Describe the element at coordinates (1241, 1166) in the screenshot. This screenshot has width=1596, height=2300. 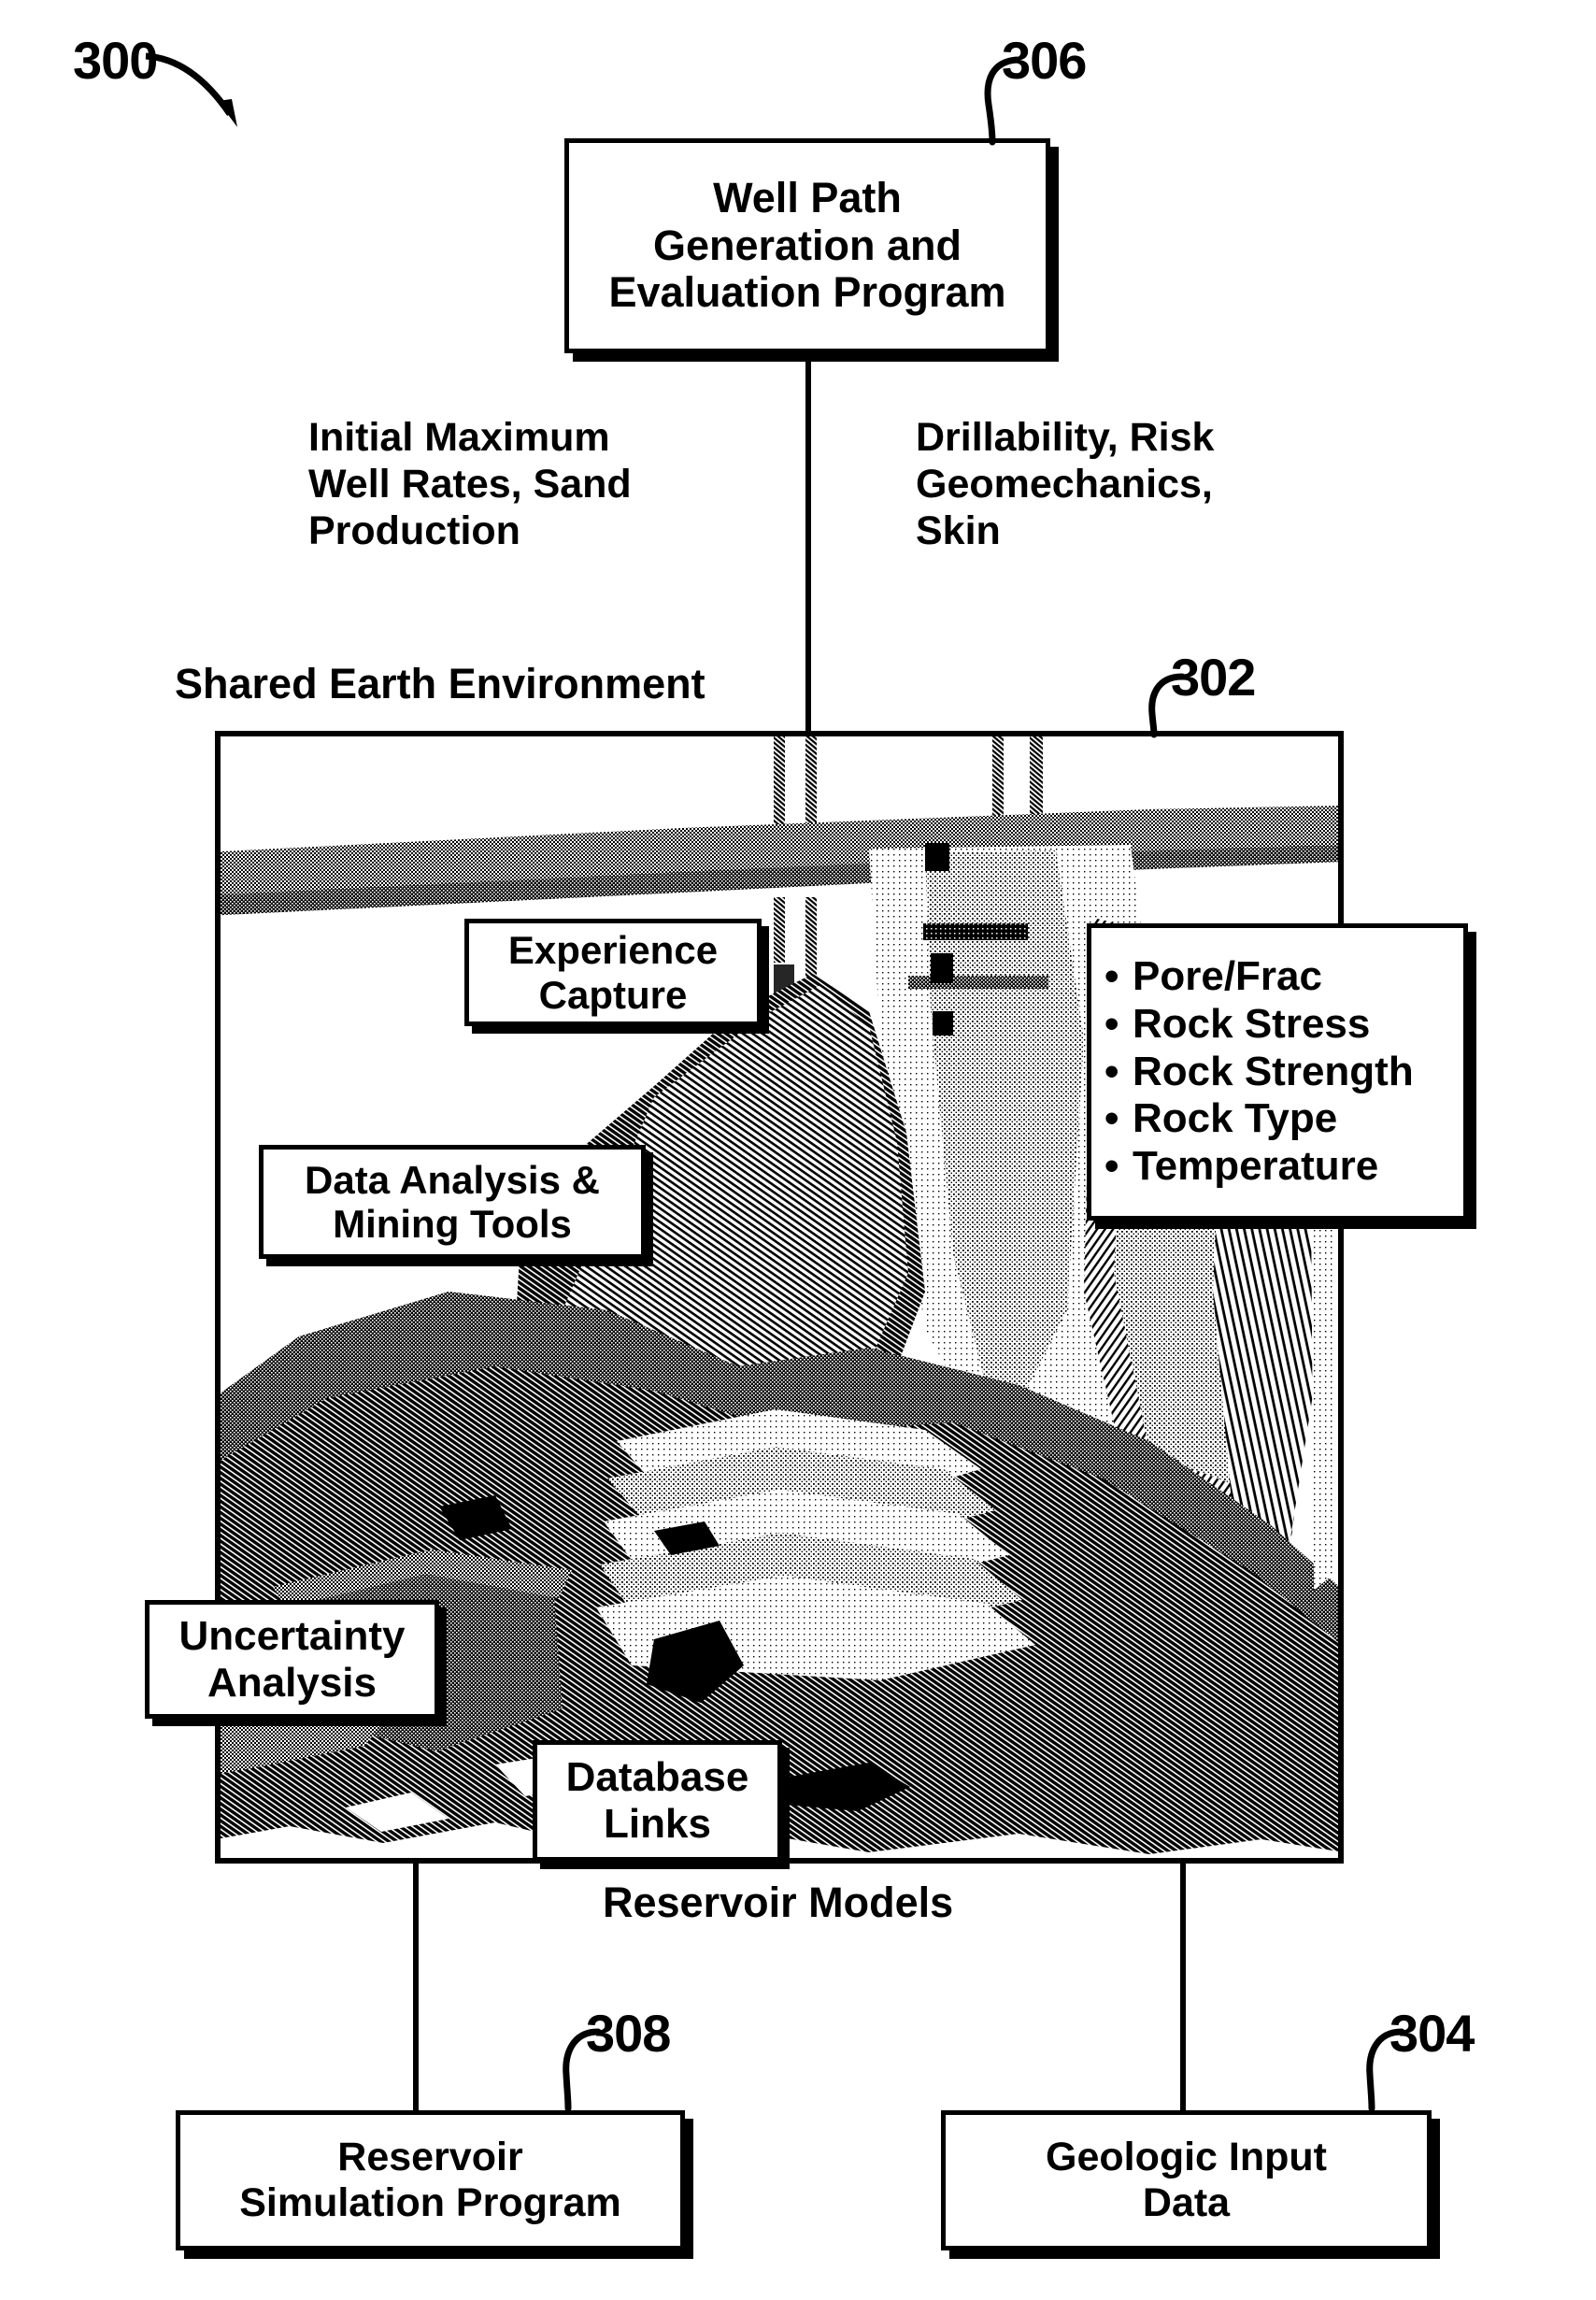
I see `list-item: • Temperature` at that location.